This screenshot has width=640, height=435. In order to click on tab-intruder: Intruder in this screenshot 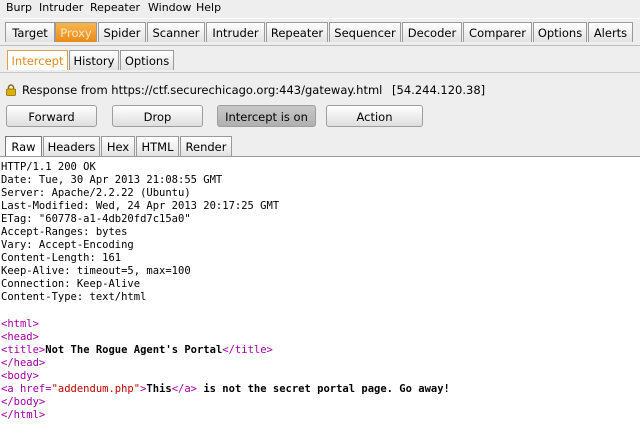, I will do `click(235, 32)`.